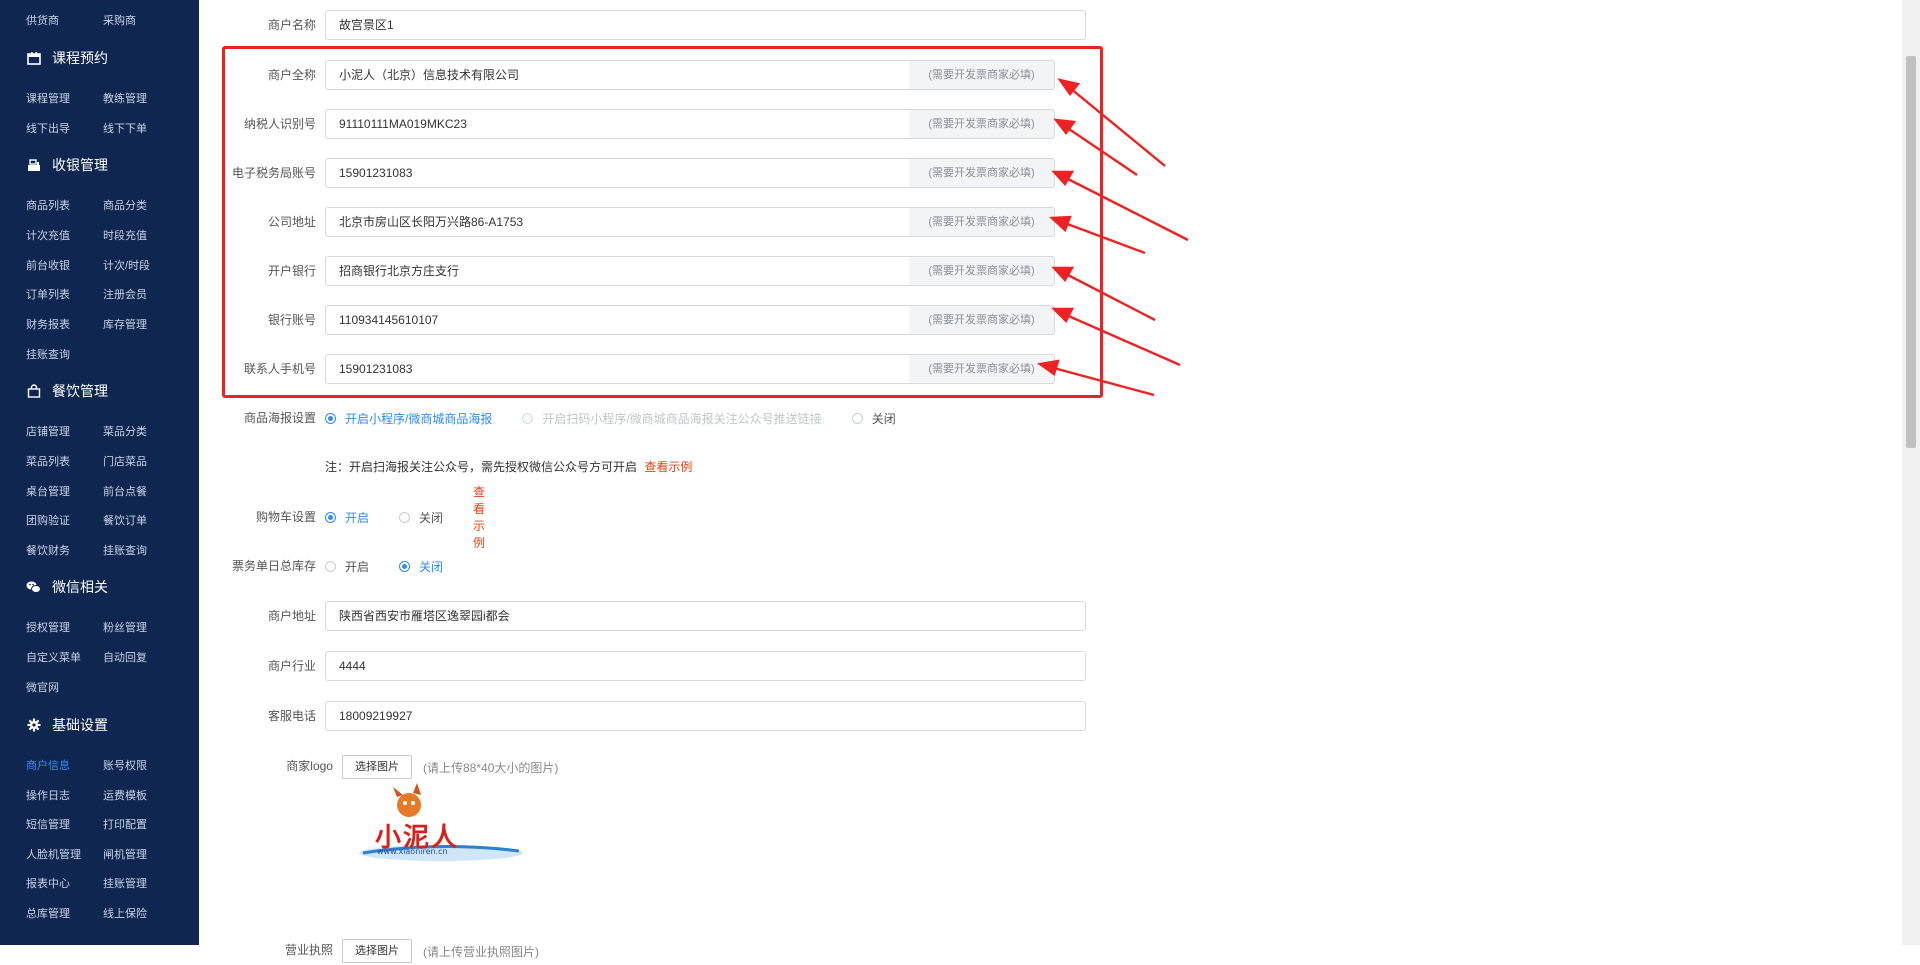 The image size is (1920, 965). I want to click on sidebar-item: 前台收银, so click(48, 265).